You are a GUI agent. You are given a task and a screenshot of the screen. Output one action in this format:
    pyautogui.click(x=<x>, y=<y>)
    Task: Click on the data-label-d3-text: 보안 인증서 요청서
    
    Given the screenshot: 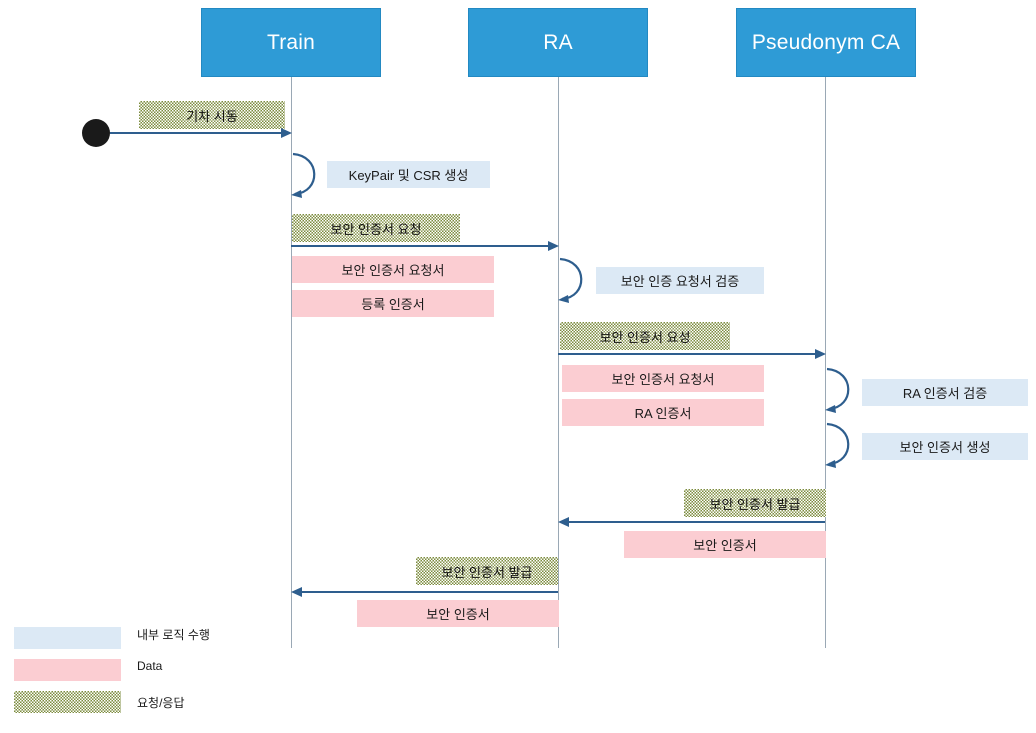 What is the action you would take?
    pyautogui.click(x=663, y=379)
    